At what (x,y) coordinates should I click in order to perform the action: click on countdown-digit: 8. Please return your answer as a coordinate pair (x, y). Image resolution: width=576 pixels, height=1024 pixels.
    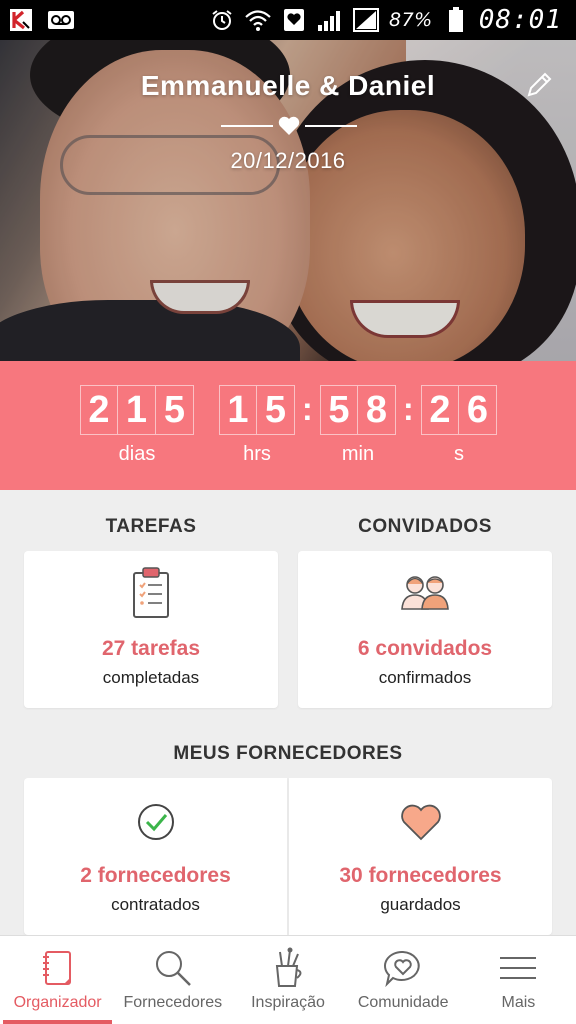
    Looking at the image, I should click on (377, 410).